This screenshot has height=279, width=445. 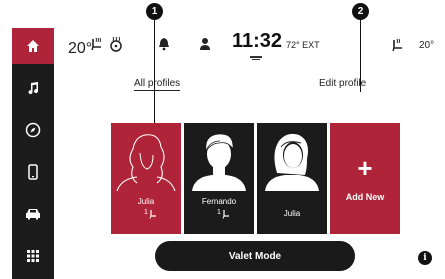 I want to click on sidebar-item-vehicle, so click(x=33, y=214).